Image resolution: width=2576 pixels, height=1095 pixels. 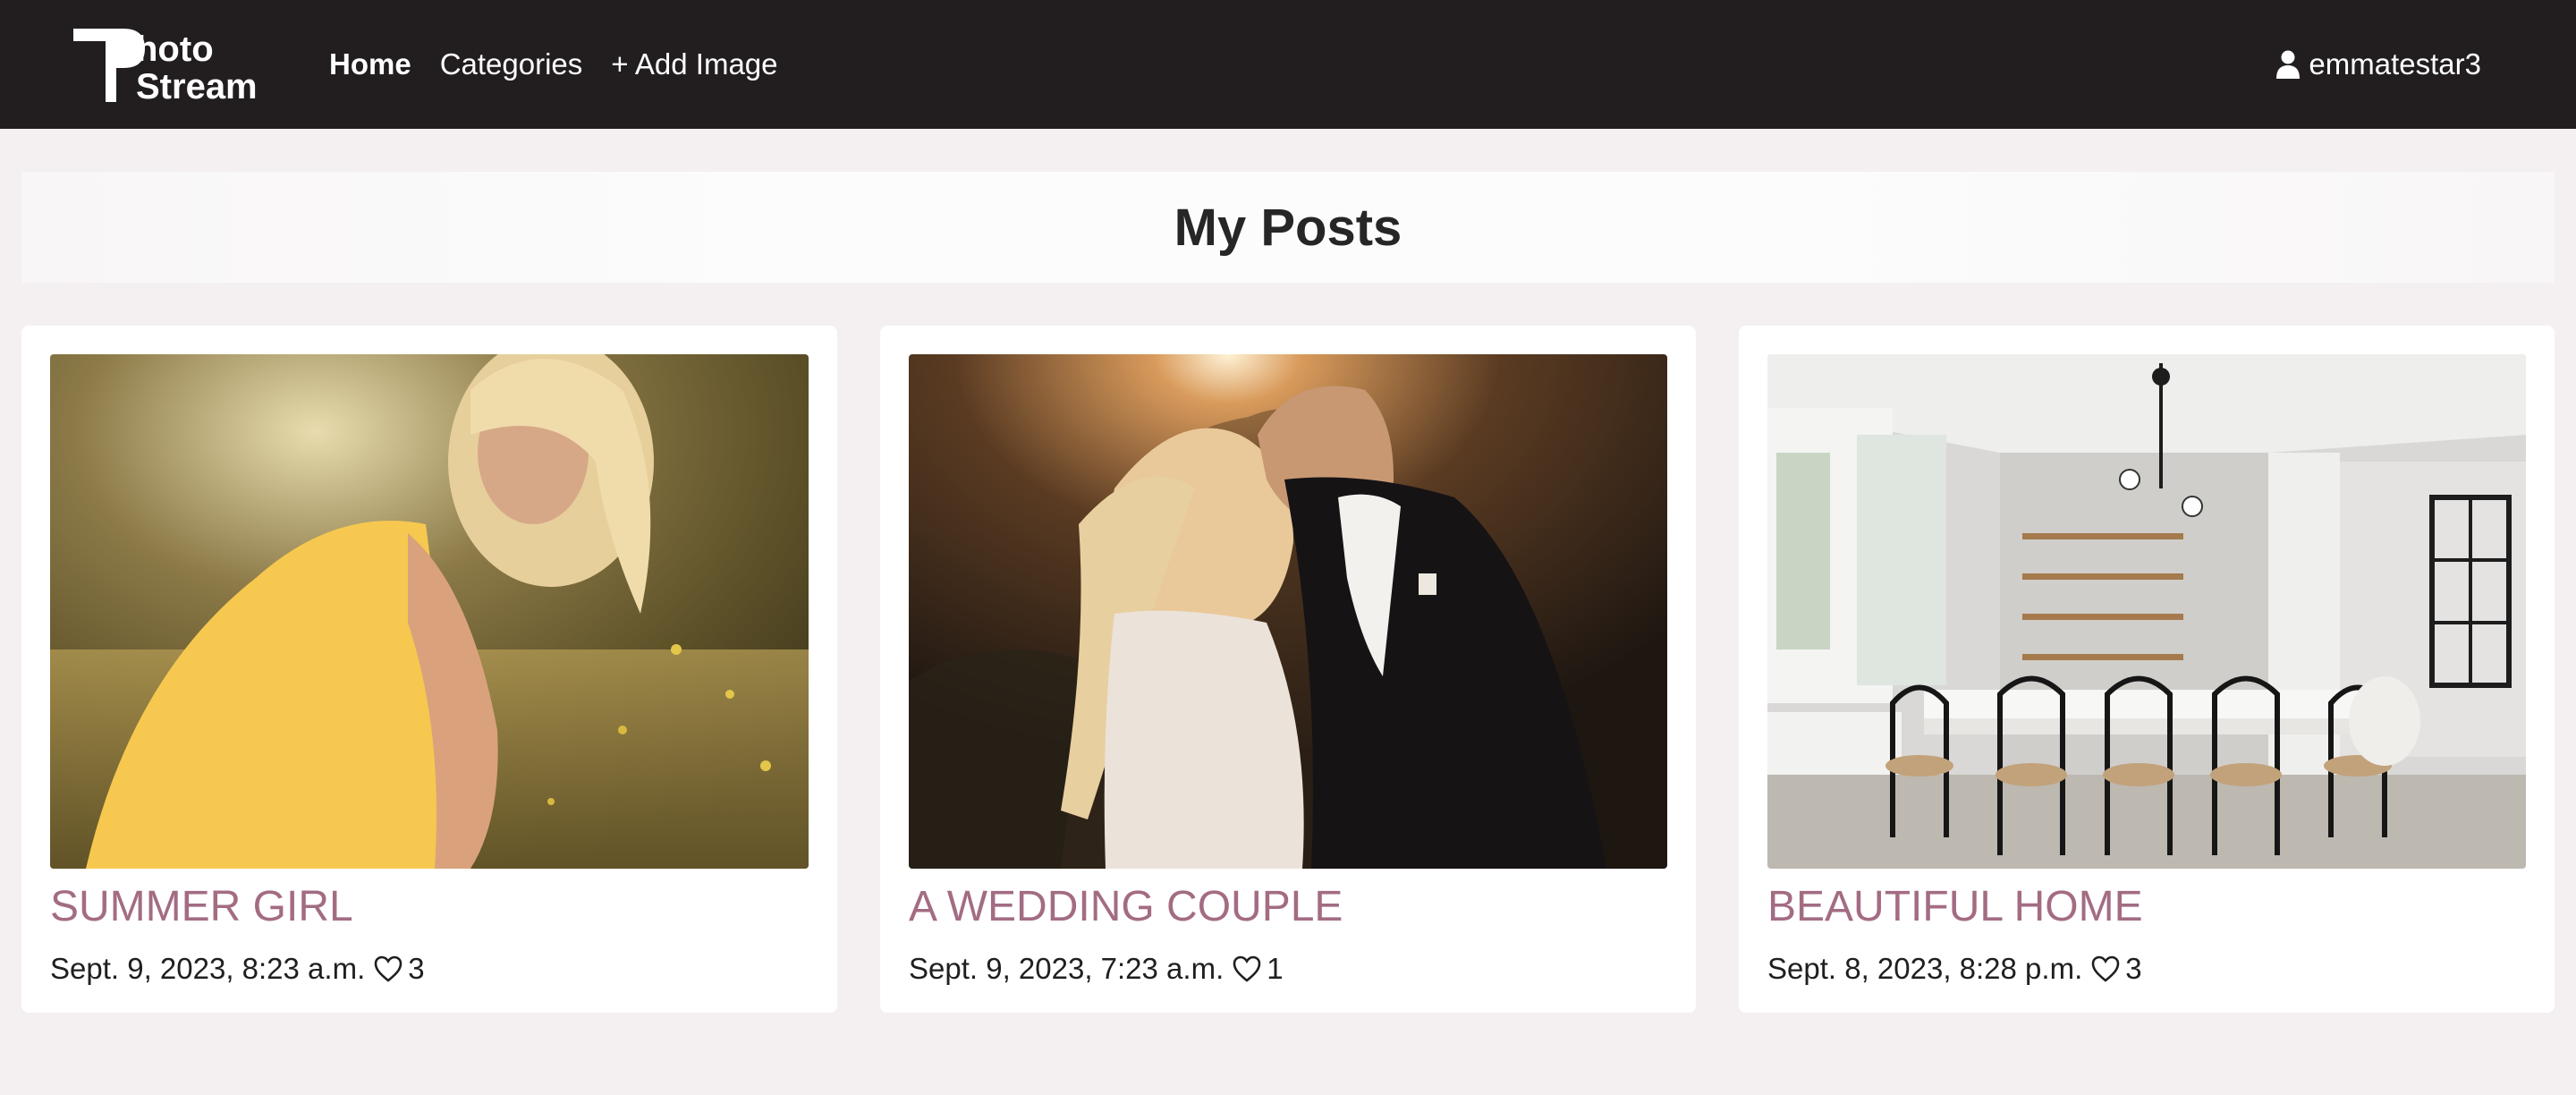 I want to click on post-title: BEAUTIFUL HOME, so click(x=1955, y=907).